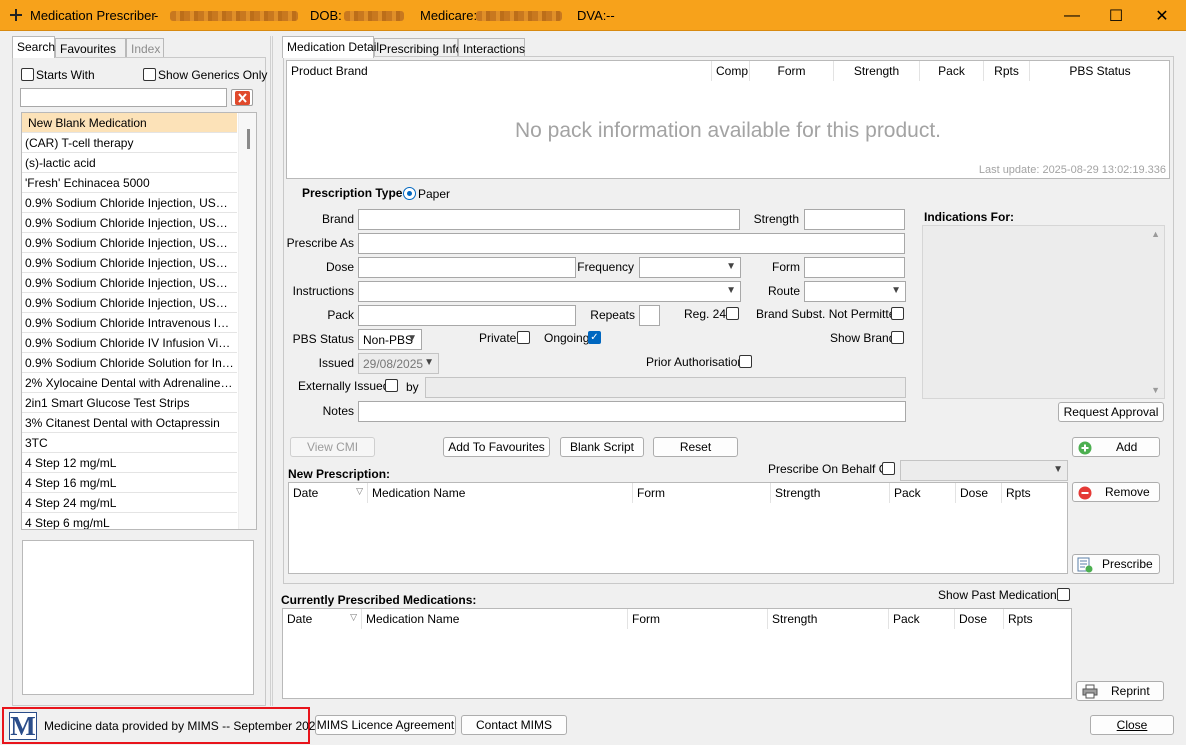 This screenshot has width=1186, height=745. Describe the element at coordinates (129, 183) in the screenshot. I see `medication-list-item: 'Fresh' Echinacea 5000` at that location.